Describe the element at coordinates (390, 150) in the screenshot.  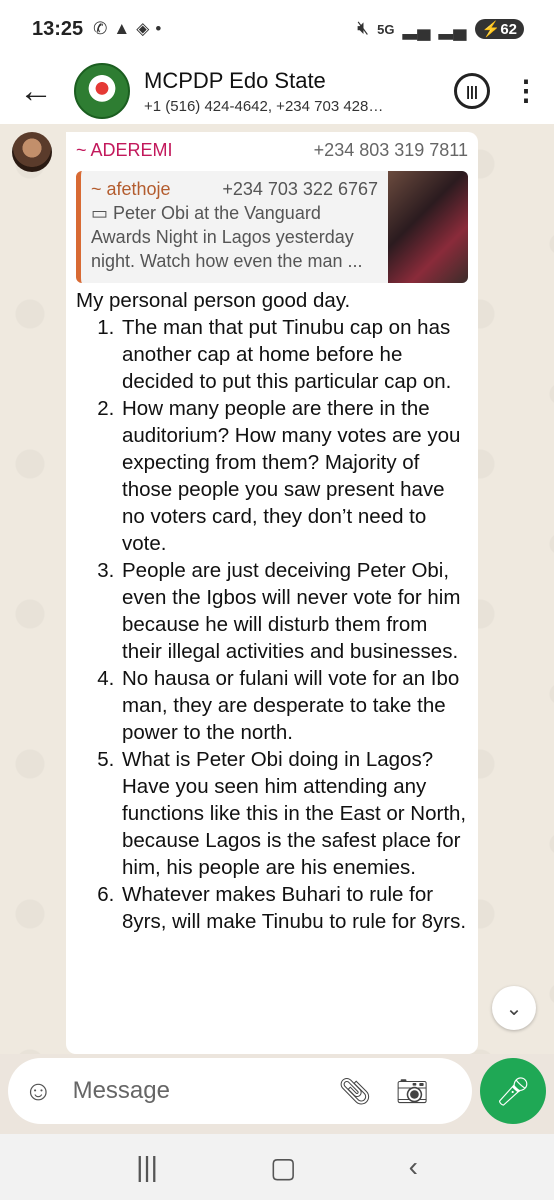
I see `sender-phone: +234 803 319 7811` at that location.